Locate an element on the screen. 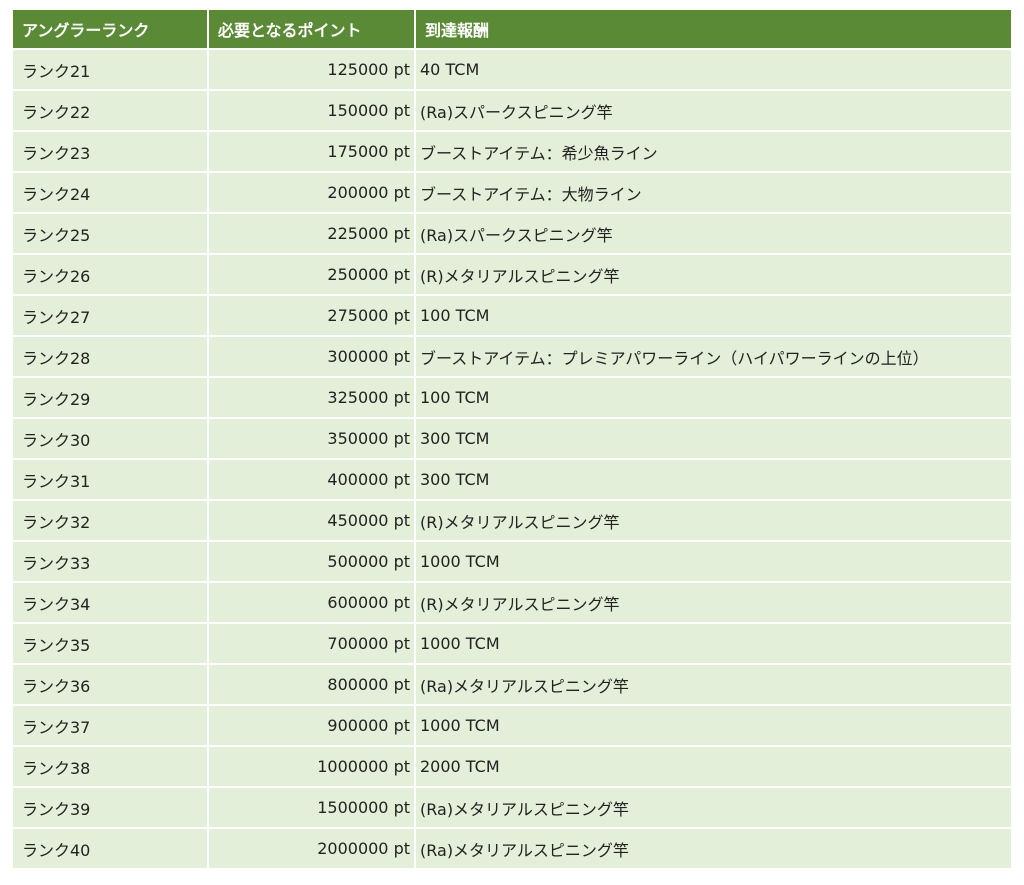  rank-cell: ランク34 is located at coordinates (111, 602).